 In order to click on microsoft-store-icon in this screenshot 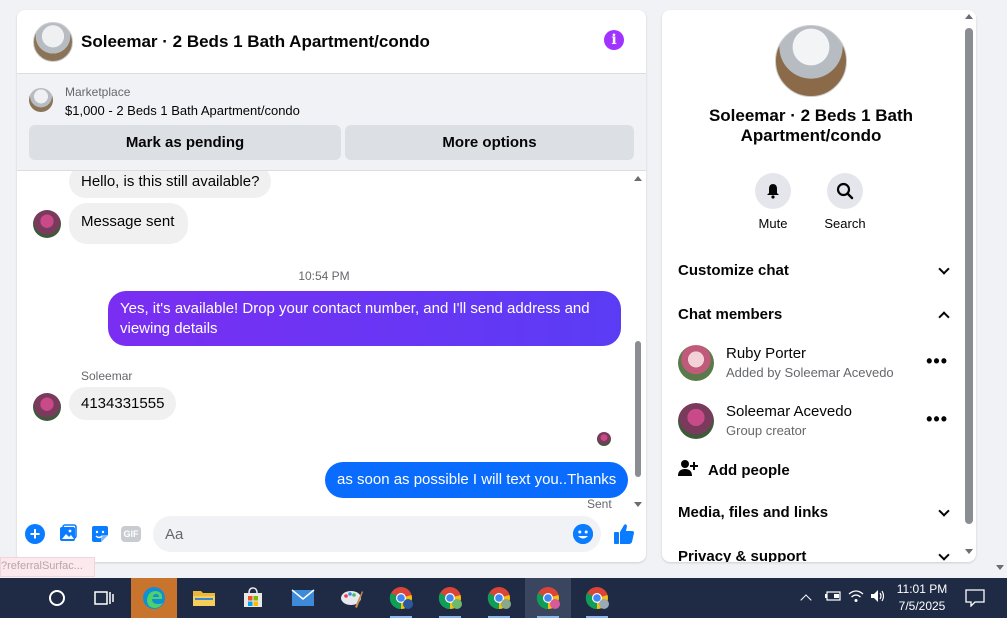, I will do `click(253, 598)`.